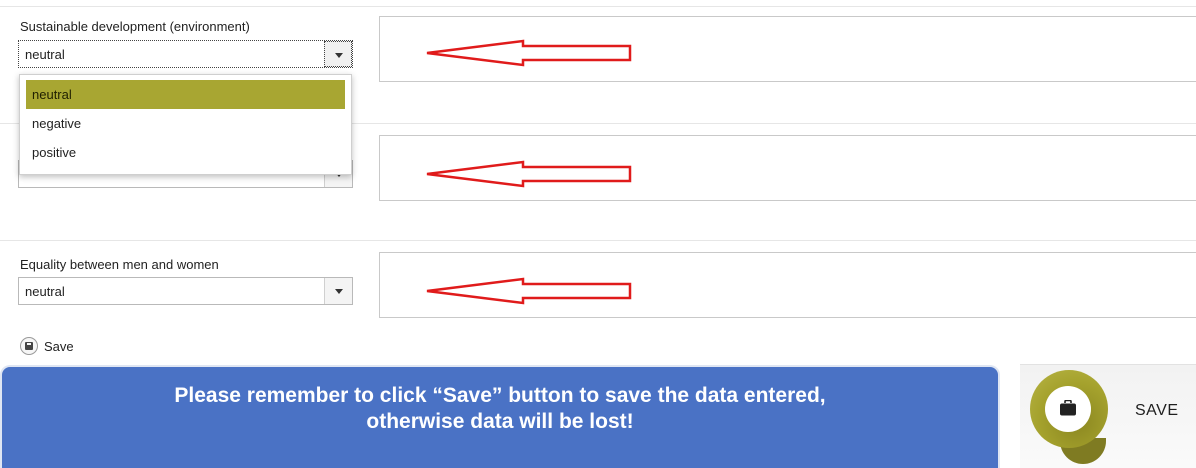  What do you see at coordinates (185, 54) in the screenshot?
I see `sustainable-development-select: neutral` at bounding box center [185, 54].